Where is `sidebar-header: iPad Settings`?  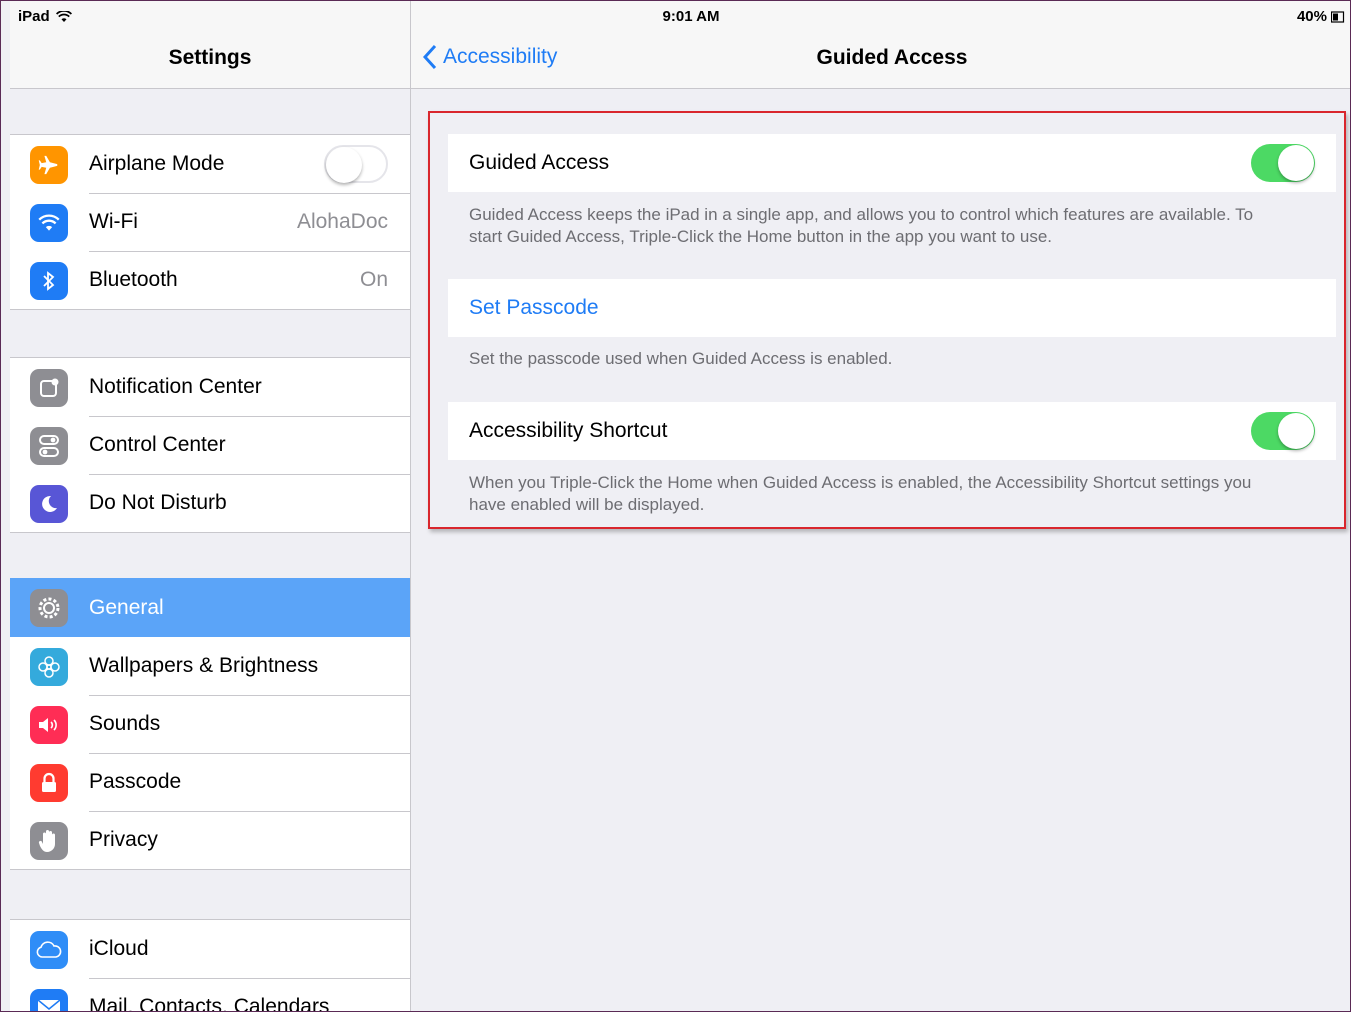
sidebar-header: iPad Settings is located at coordinates (210, 44).